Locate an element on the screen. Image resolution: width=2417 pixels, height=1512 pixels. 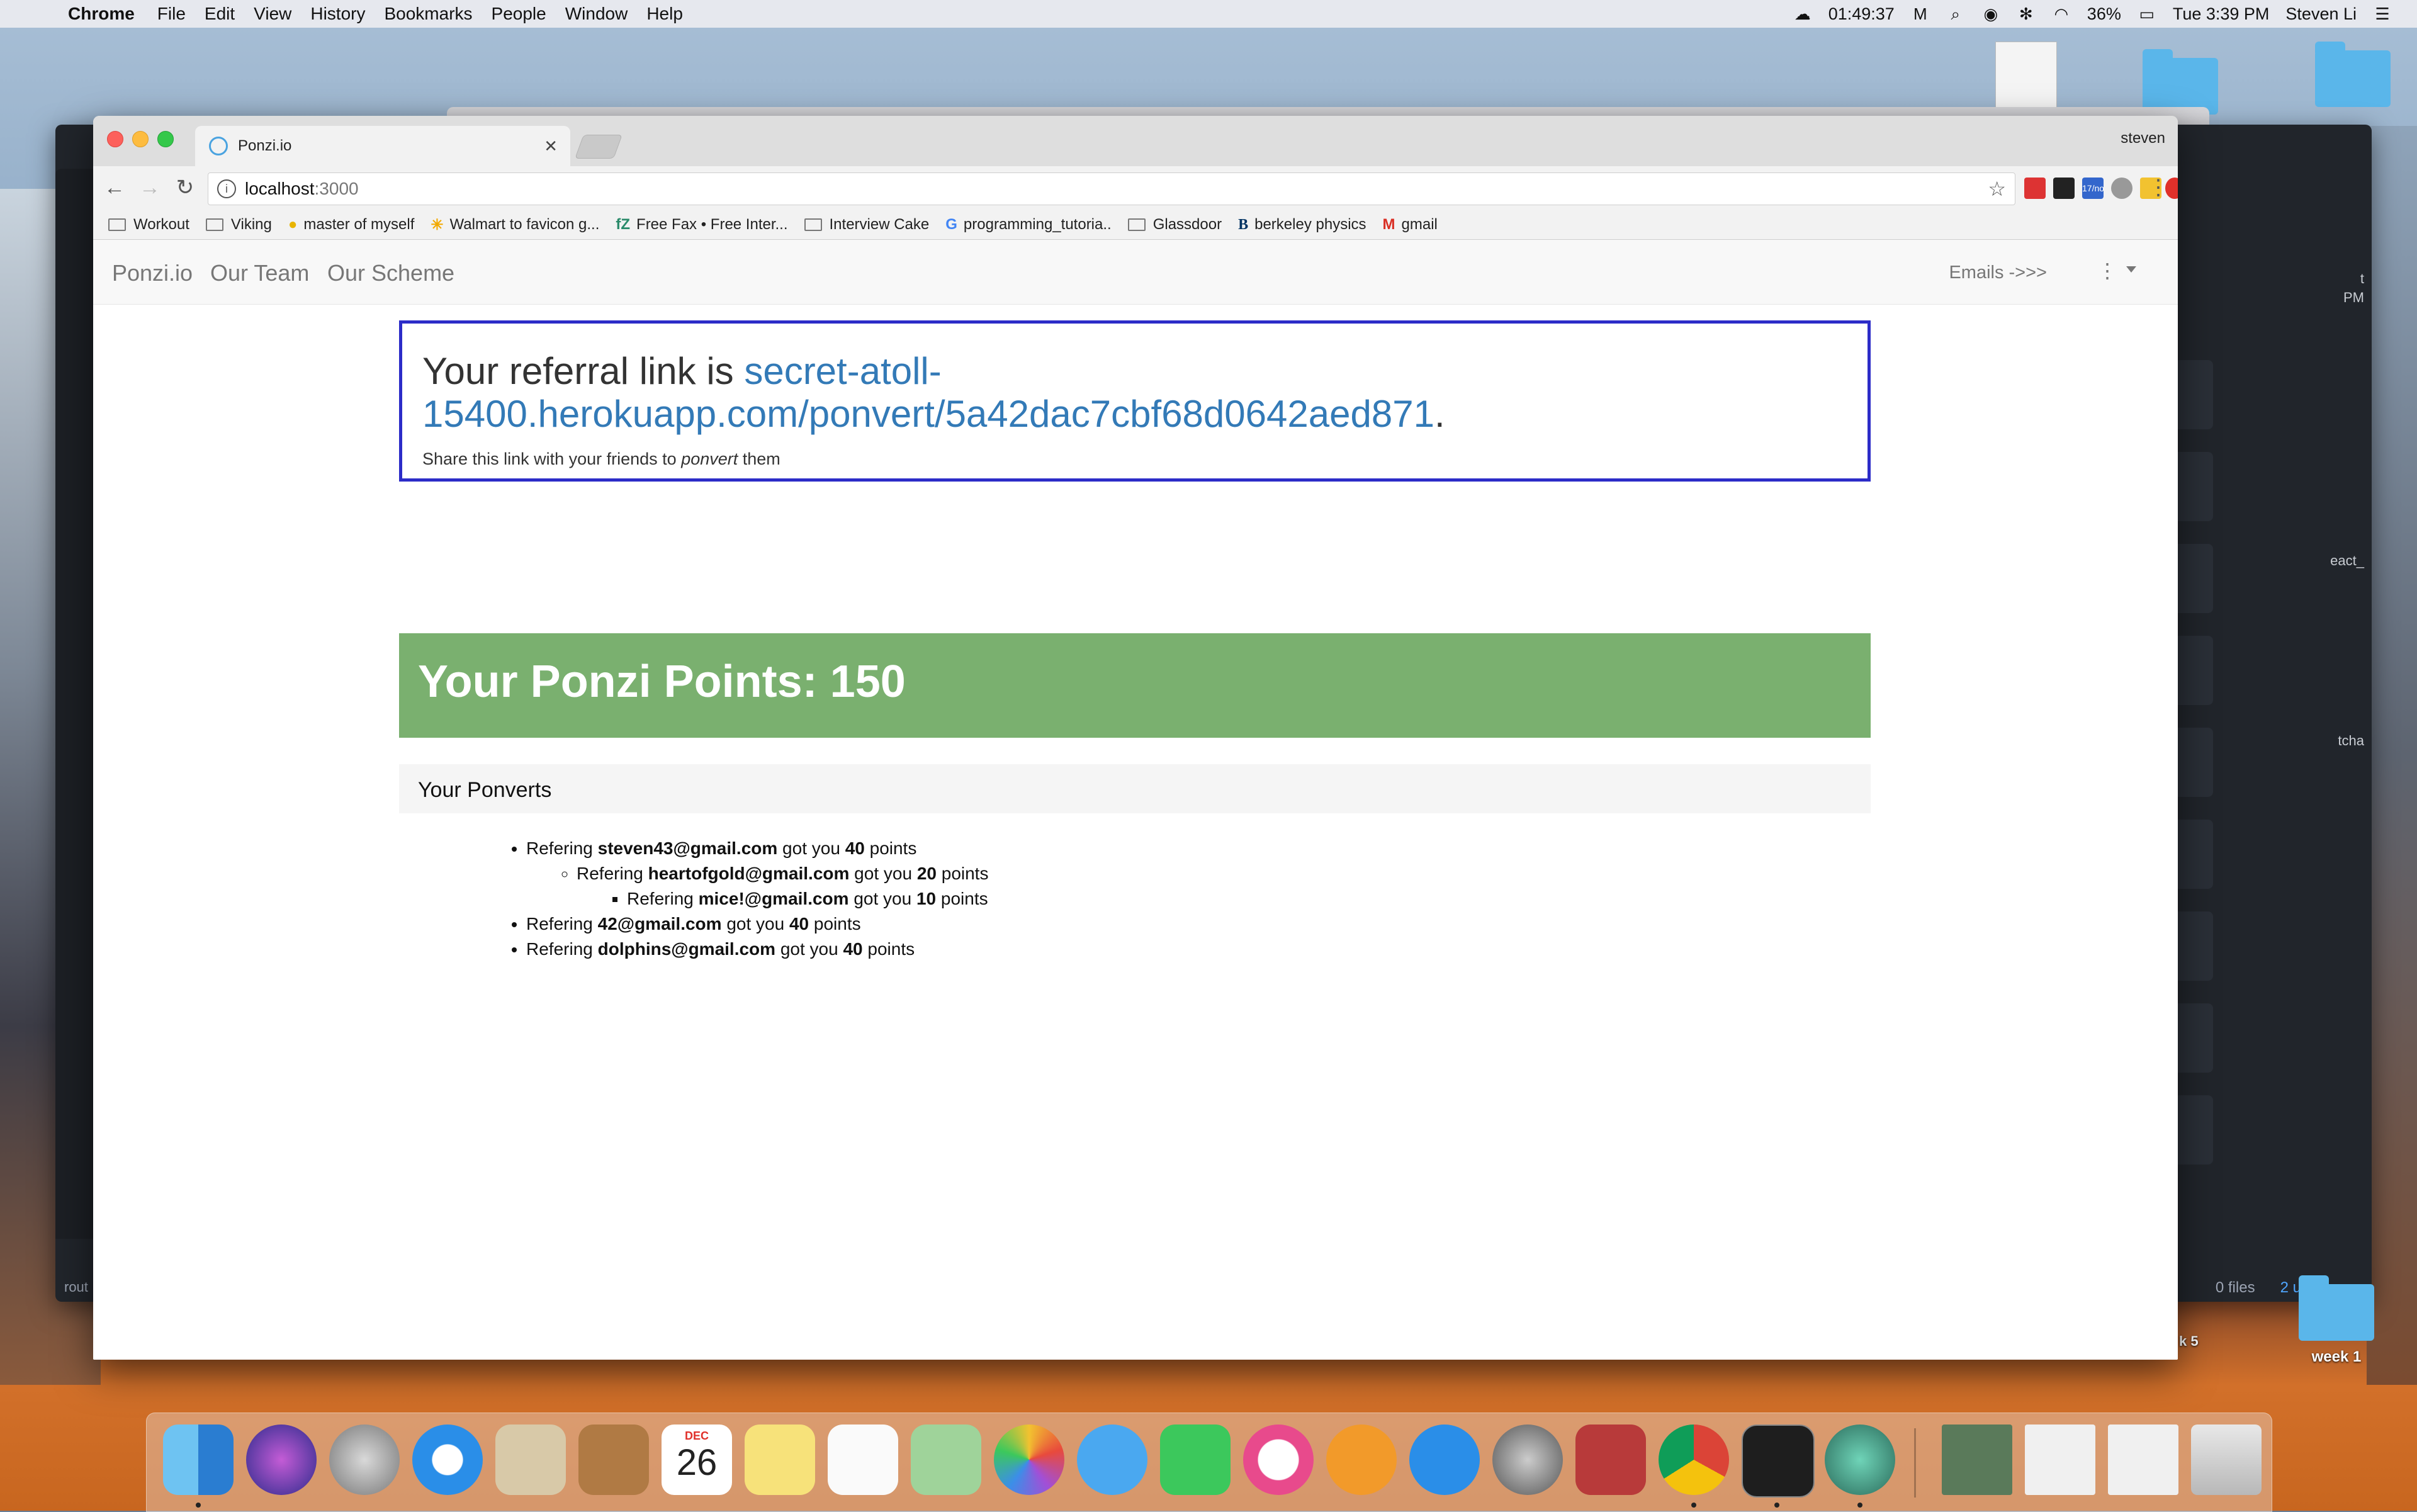
desktop-document-thumbnail is located at coordinates (2026, 77).